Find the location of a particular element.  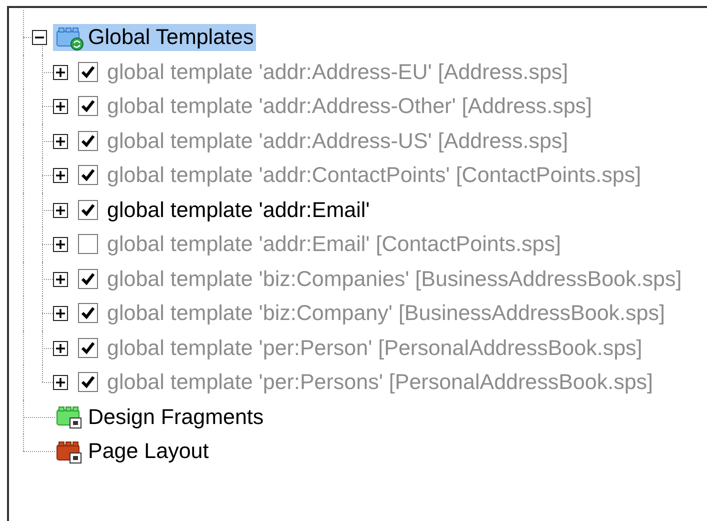

tree-item: Global Templates is located at coordinates (154, 37).